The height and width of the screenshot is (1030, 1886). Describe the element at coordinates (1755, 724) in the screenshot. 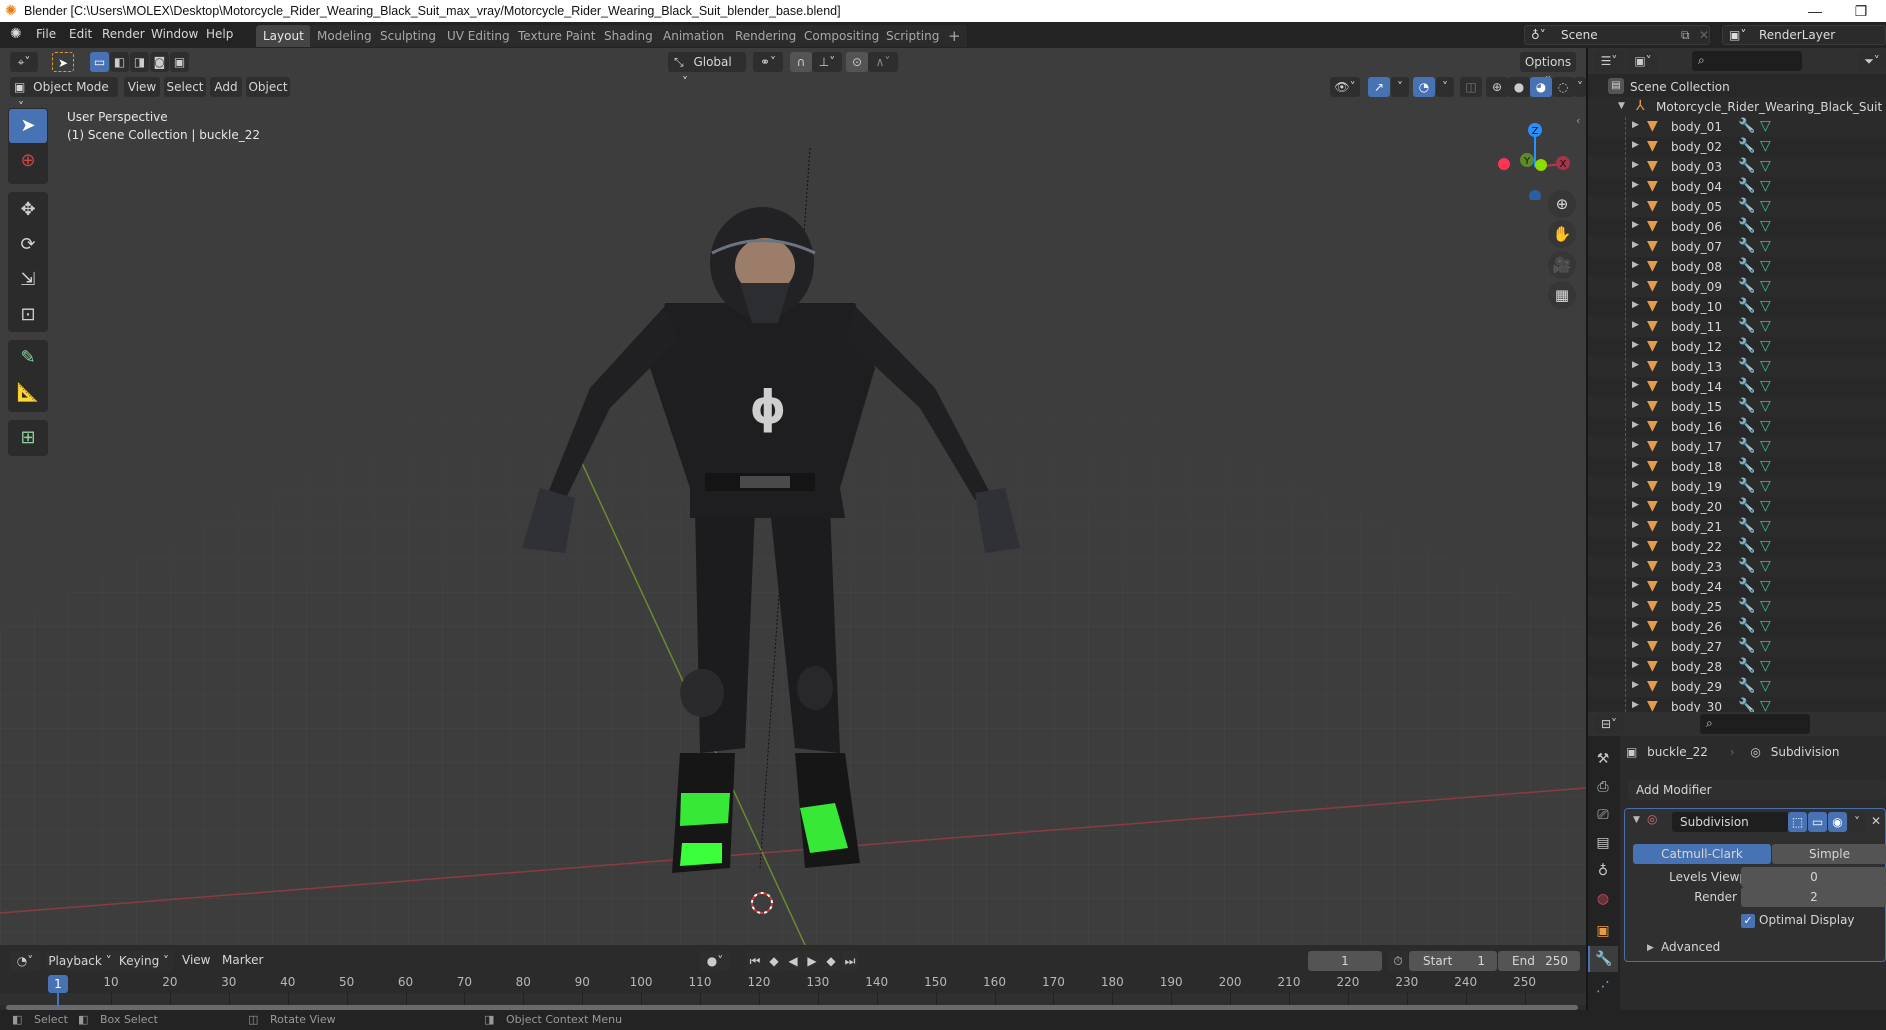

I see `properties-search-input: ⌕` at that location.